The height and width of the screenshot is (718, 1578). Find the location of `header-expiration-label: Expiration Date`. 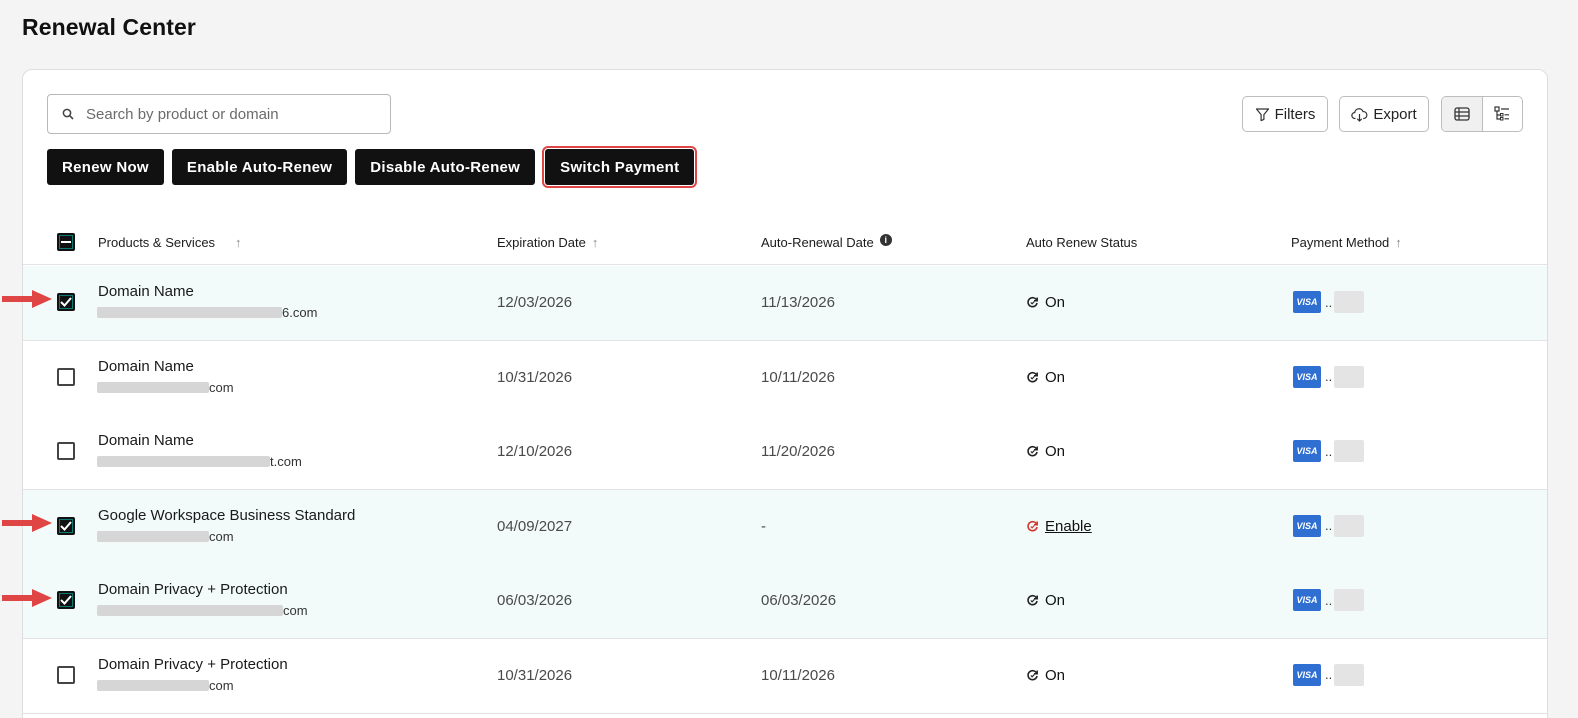

header-expiration-label: Expiration Date is located at coordinates (541, 242).